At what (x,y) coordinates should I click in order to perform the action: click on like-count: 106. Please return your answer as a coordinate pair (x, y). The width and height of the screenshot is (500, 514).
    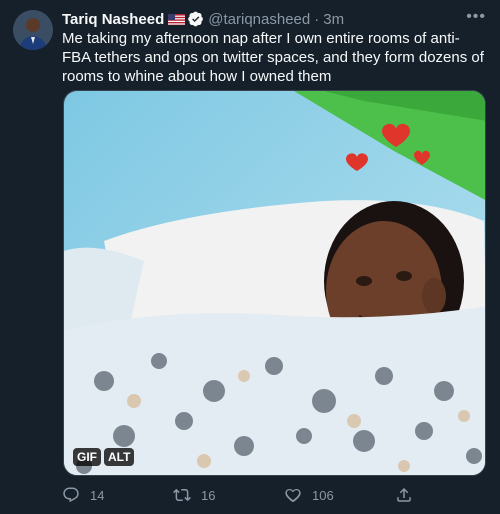
    Looking at the image, I should click on (323, 495).